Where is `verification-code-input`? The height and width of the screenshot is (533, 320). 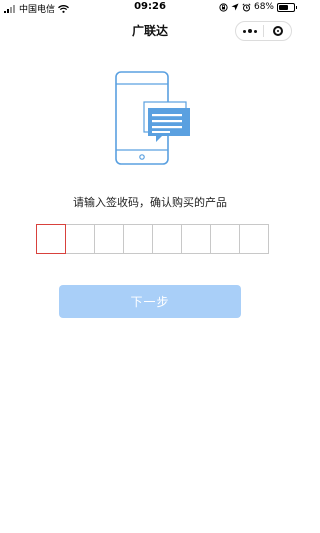
verification-code-input is located at coordinates (152, 239).